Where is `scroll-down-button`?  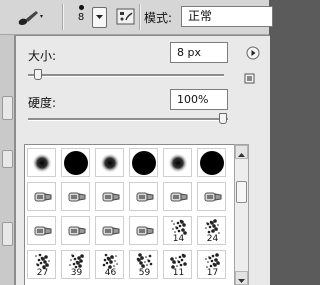
scroll-down-button is located at coordinates (241, 278).